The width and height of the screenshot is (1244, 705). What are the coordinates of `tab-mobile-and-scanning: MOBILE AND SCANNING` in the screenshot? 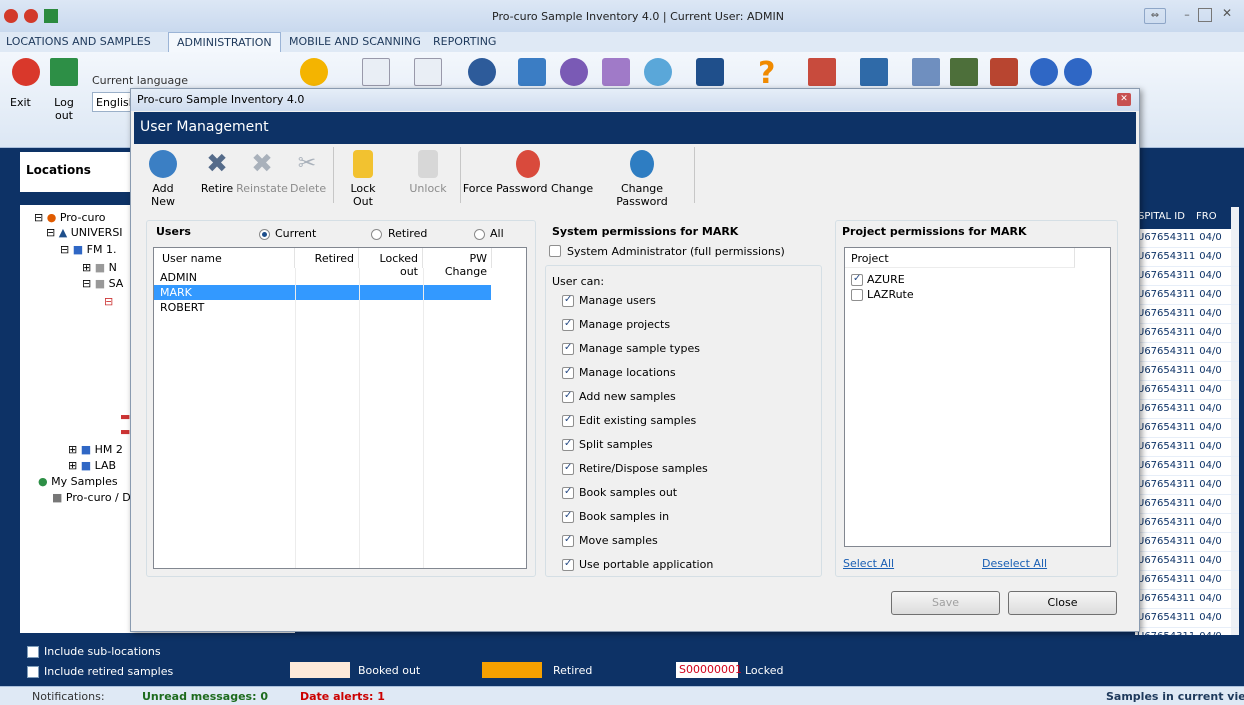 It's located at (355, 41).